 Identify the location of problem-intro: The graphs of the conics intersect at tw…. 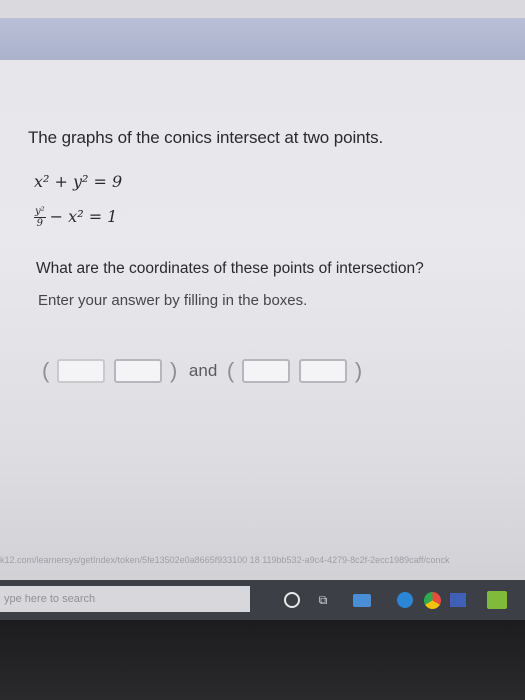
(206, 137).